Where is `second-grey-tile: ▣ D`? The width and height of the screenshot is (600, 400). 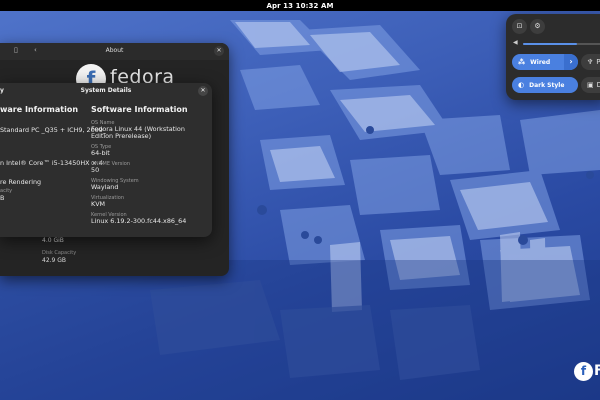 second-grey-tile: ▣ D is located at coordinates (590, 85).